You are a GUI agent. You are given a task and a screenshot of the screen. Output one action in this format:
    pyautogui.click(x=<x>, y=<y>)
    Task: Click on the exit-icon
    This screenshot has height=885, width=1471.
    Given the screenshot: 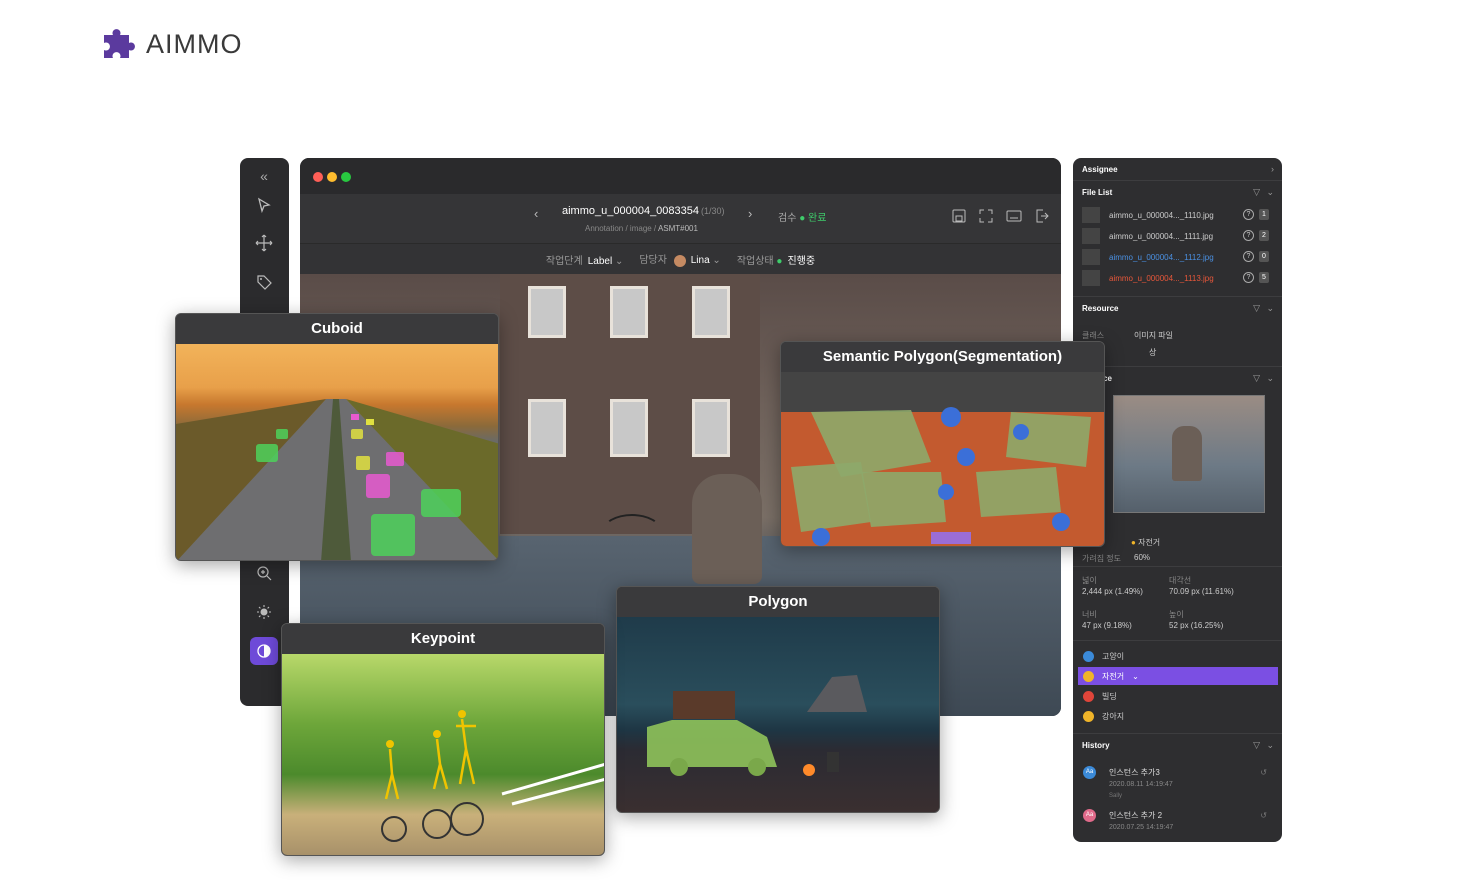 What is the action you would take?
    pyautogui.click(x=1042, y=216)
    